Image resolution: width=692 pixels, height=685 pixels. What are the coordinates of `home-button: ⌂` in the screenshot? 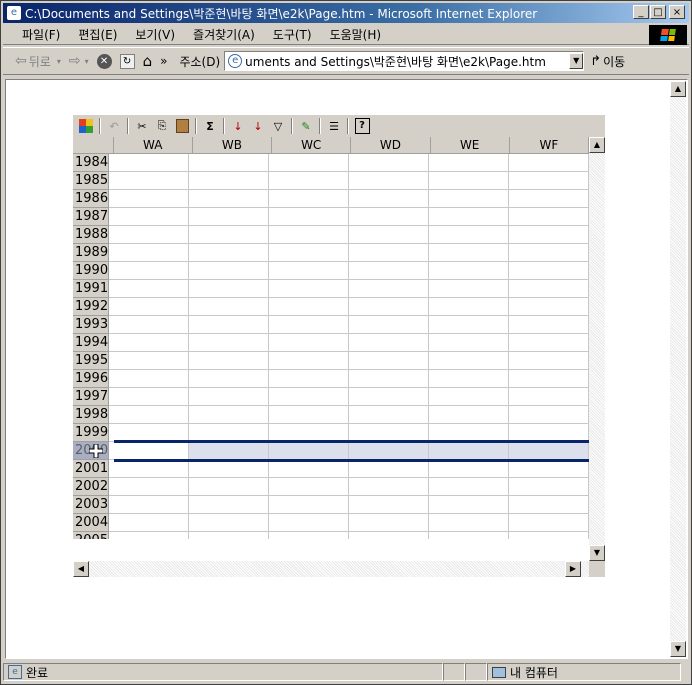 It's located at (148, 61).